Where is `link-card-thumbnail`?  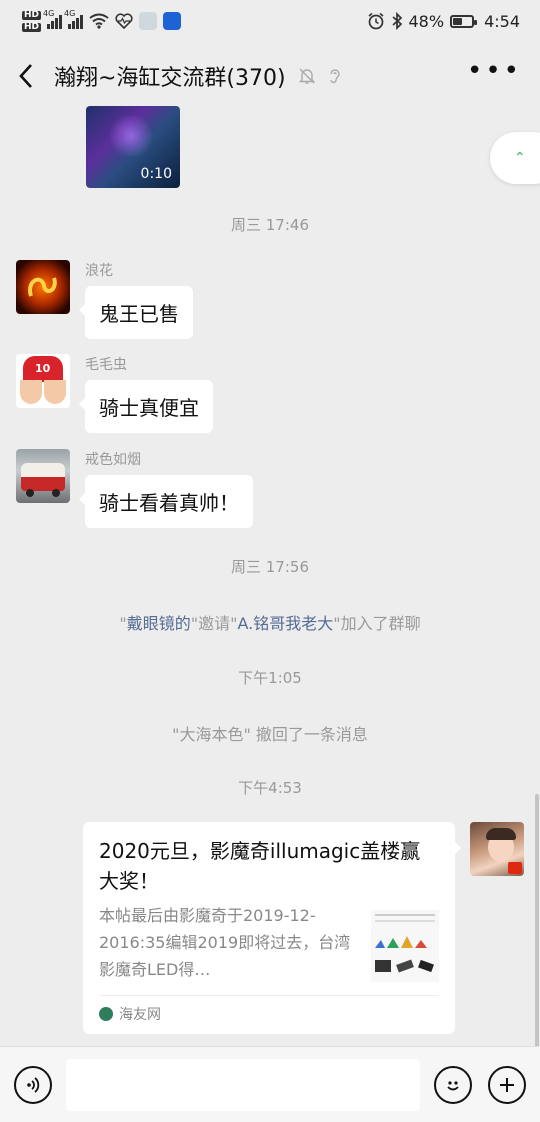
link-card-thumbnail is located at coordinates (405, 946).